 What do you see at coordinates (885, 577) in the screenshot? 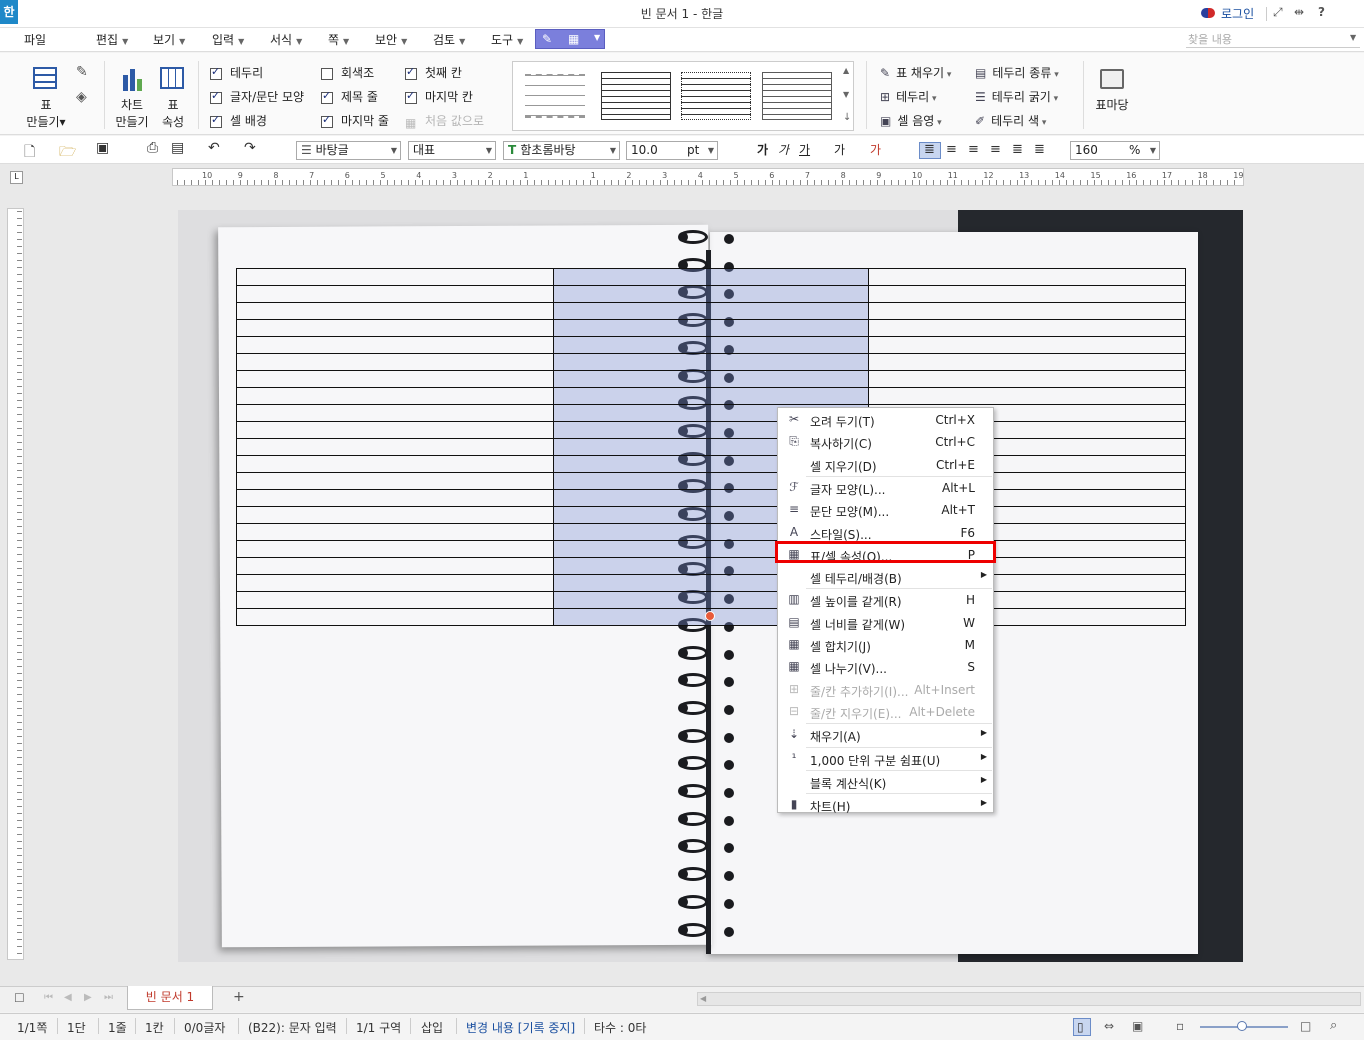
I see `context-menu-item: 셀 테두리/배경(B) ▶` at bounding box center [885, 577].